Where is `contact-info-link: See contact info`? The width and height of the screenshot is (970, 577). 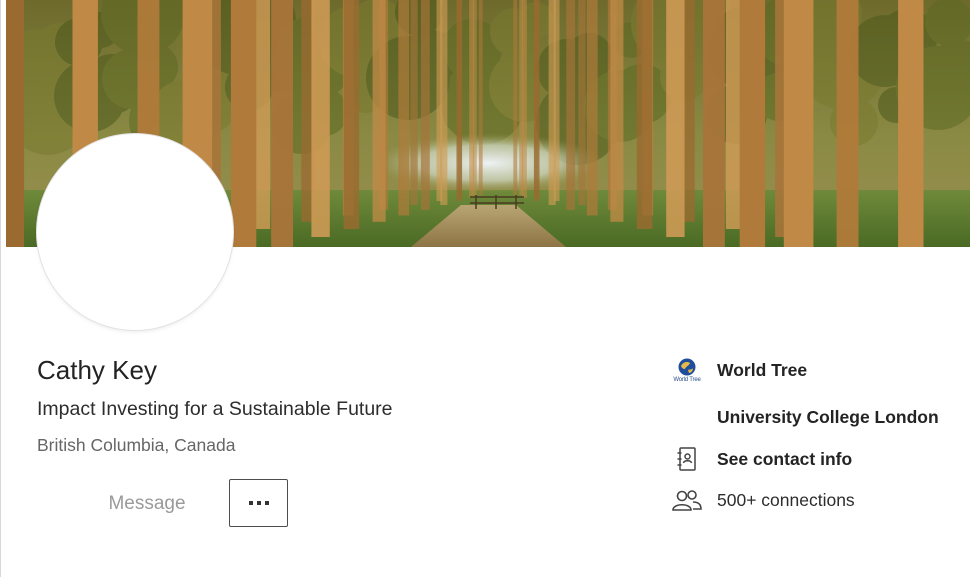 contact-info-link: See contact info is located at coordinates (784, 459).